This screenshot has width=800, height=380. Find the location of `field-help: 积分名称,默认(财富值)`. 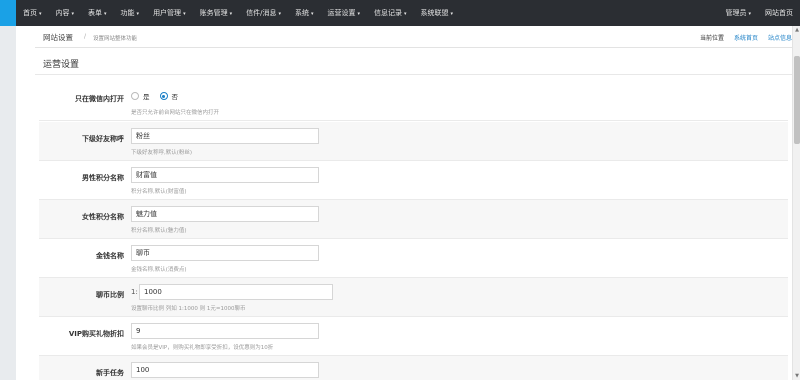

field-help: 积分名称,默认(财富值) is located at coordinates (159, 192).